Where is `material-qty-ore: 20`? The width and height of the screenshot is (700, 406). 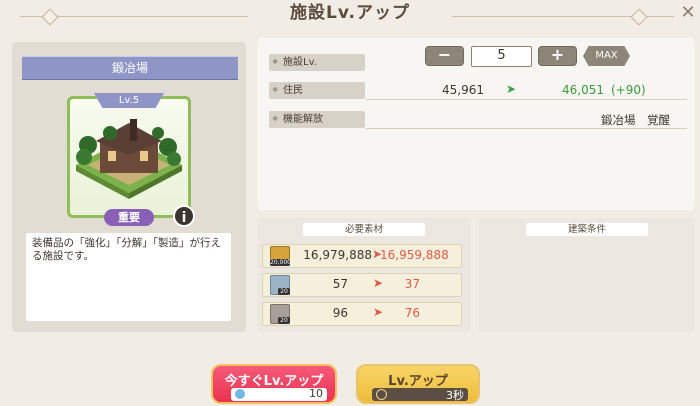 material-qty-ore: 20 is located at coordinates (284, 291).